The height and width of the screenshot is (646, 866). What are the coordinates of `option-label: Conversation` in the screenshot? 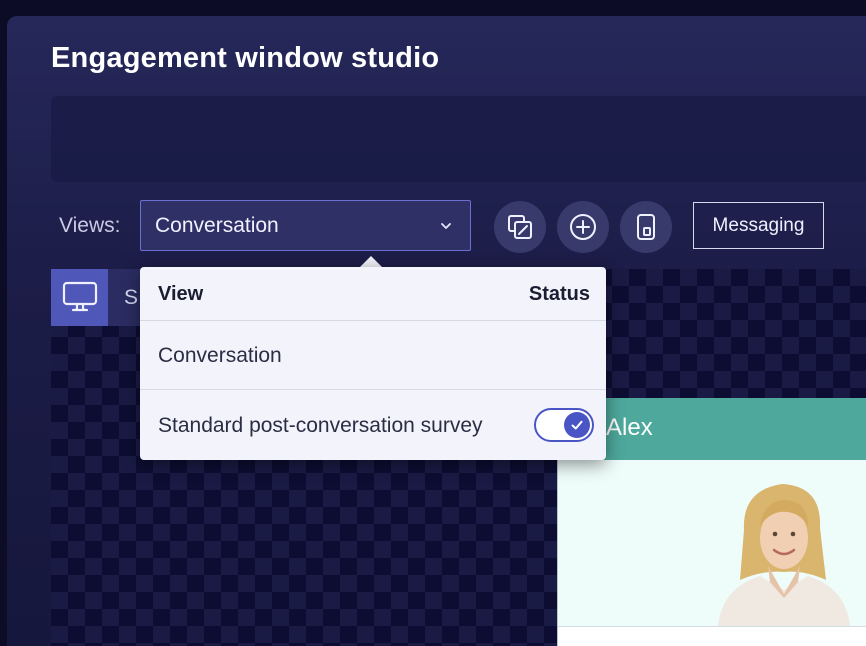 It's located at (220, 355).